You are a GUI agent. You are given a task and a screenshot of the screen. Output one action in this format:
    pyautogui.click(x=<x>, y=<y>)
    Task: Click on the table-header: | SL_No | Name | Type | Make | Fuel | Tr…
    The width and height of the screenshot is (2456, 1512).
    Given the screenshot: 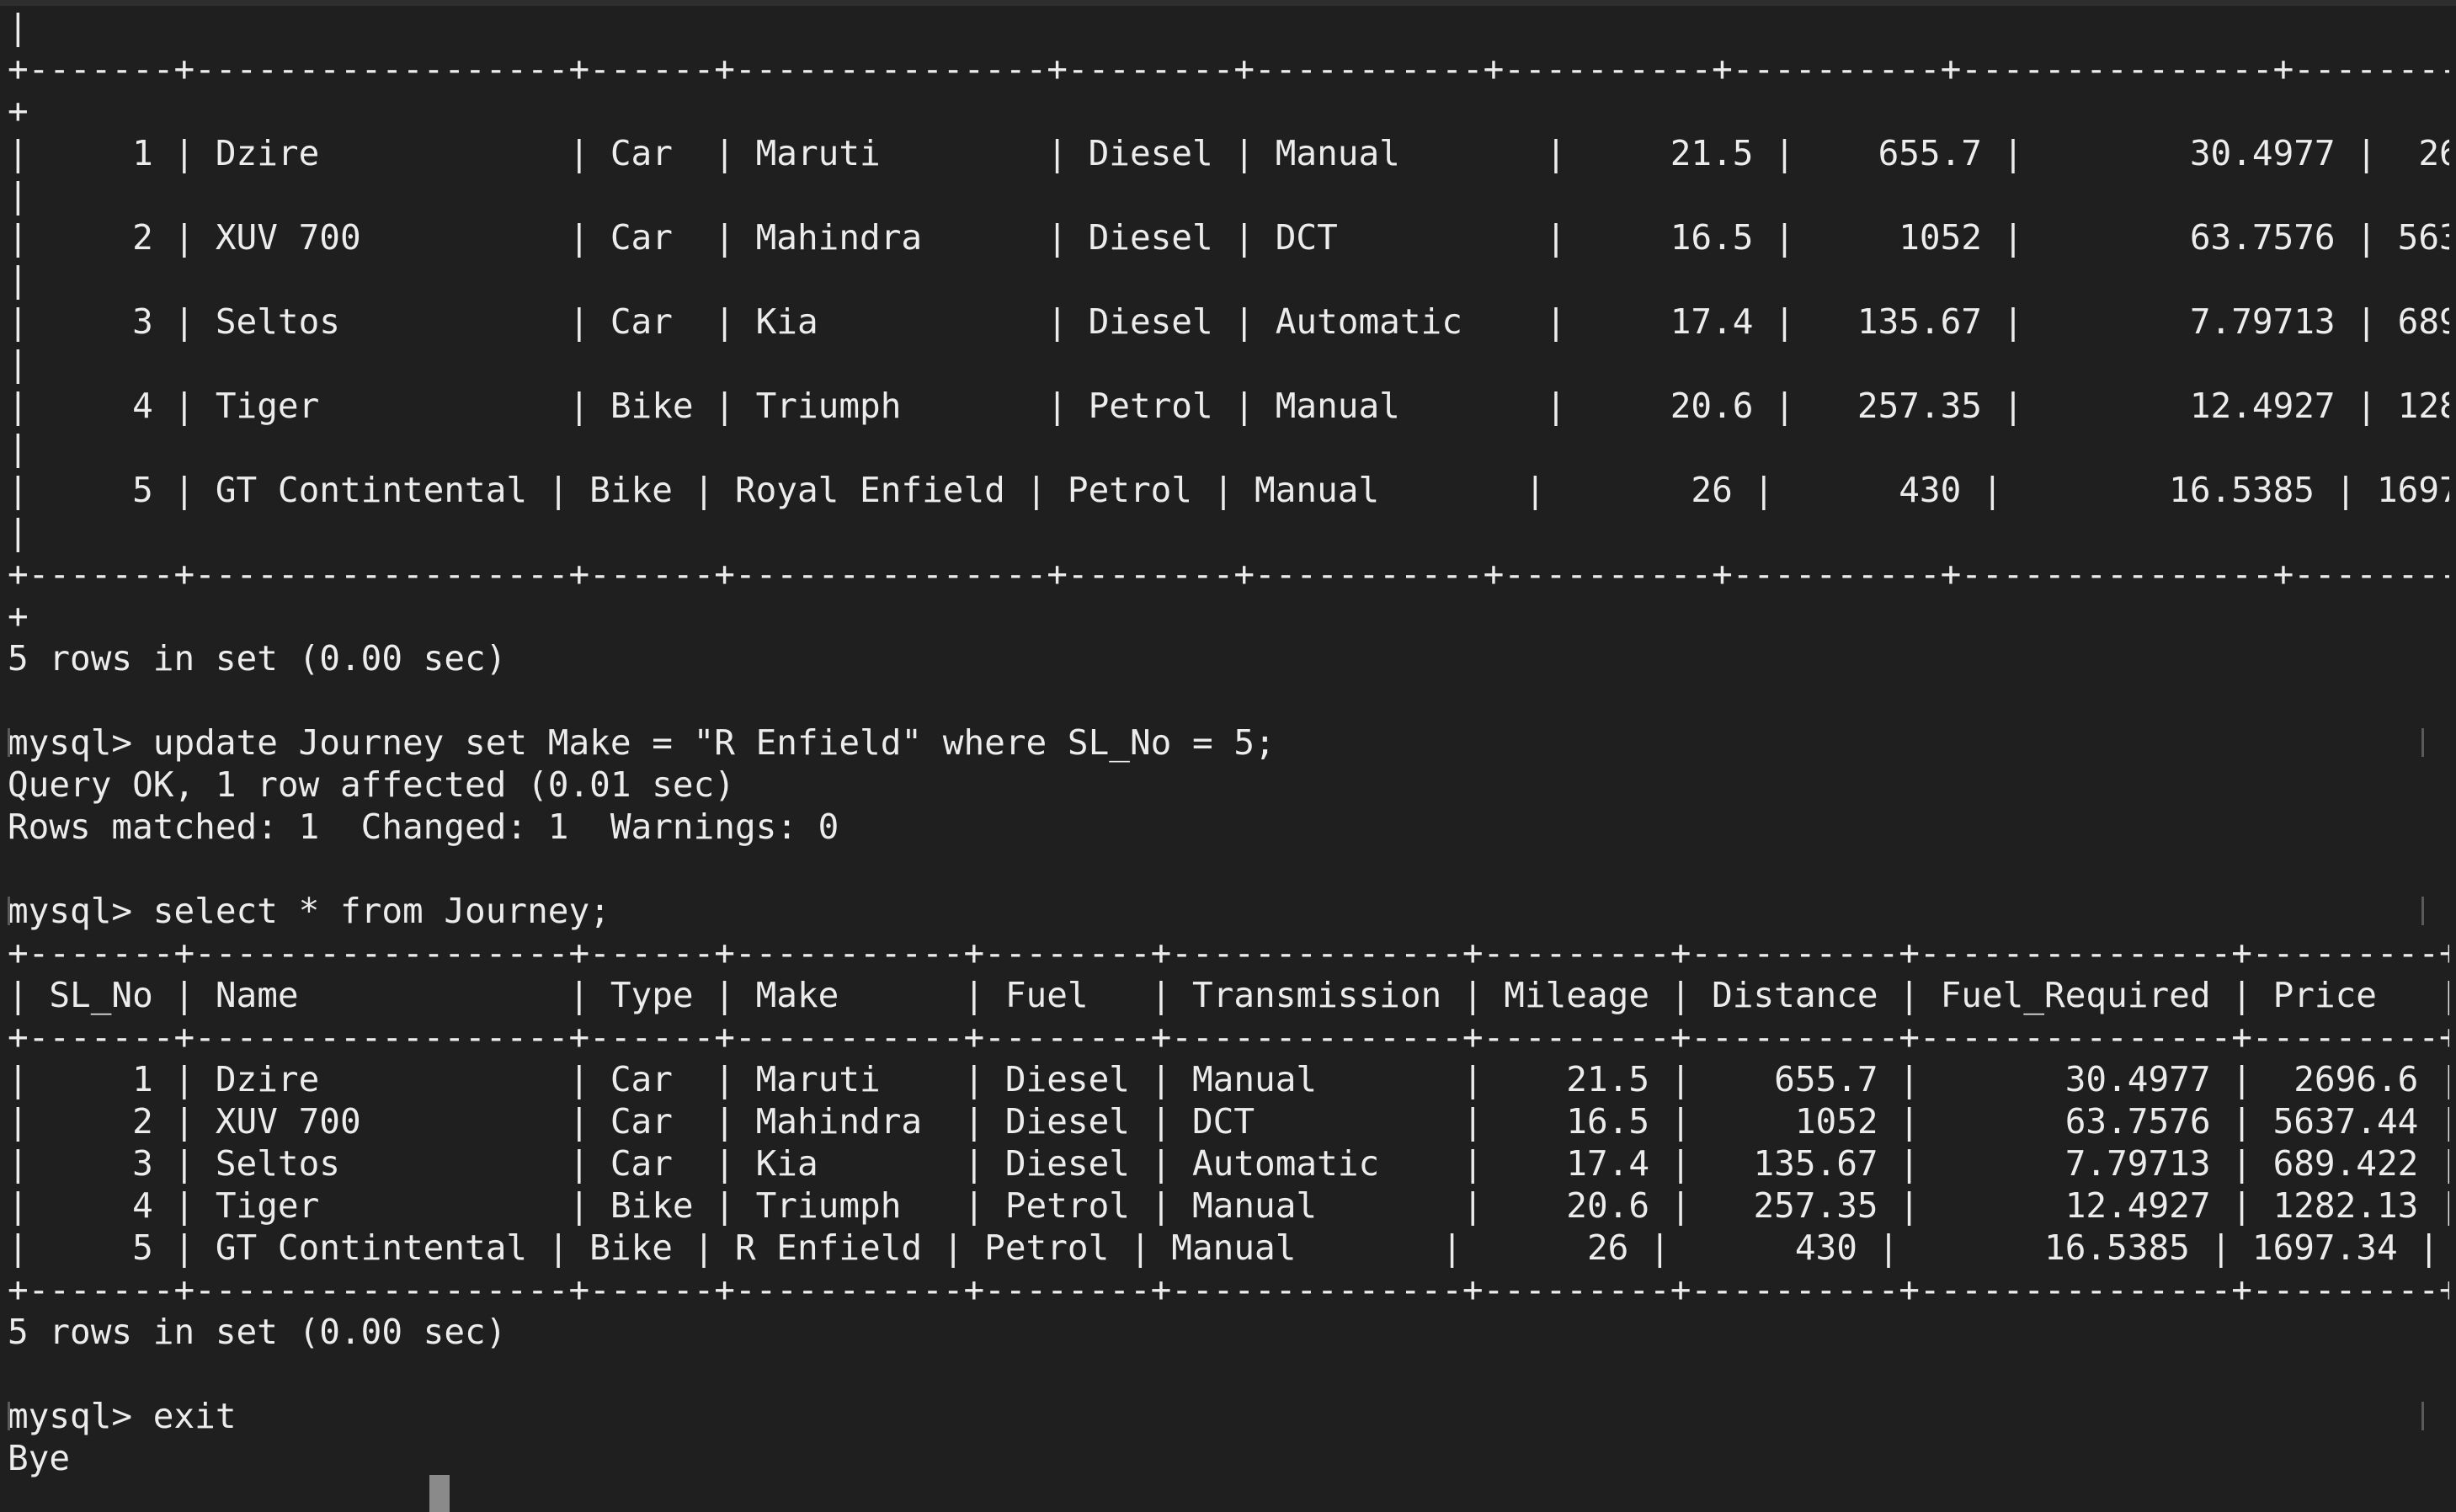 What is the action you would take?
    pyautogui.click(x=1228, y=995)
    